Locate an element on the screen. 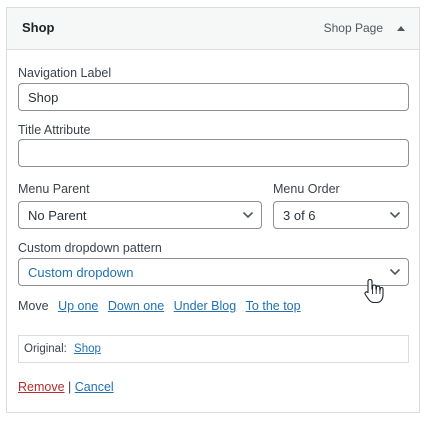 The height and width of the screenshot is (422, 426). original-link: Shop is located at coordinates (87, 349).